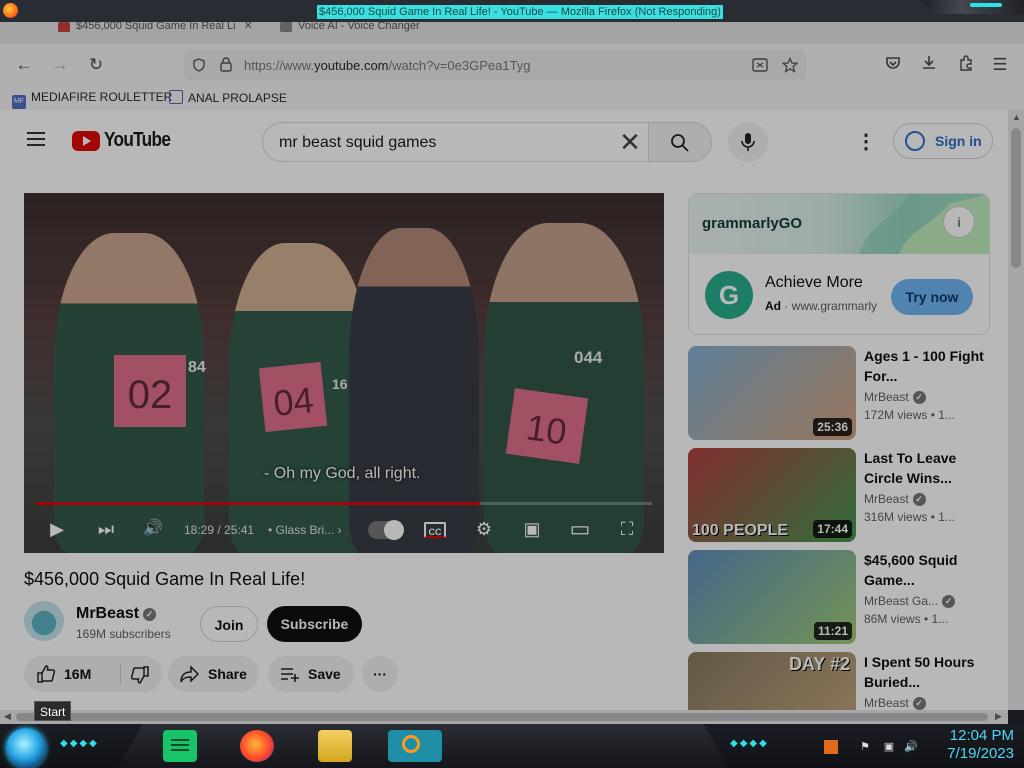  Describe the element at coordinates (729, 295) in the screenshot. I see `grammarly-logo-icon: G` at that location.